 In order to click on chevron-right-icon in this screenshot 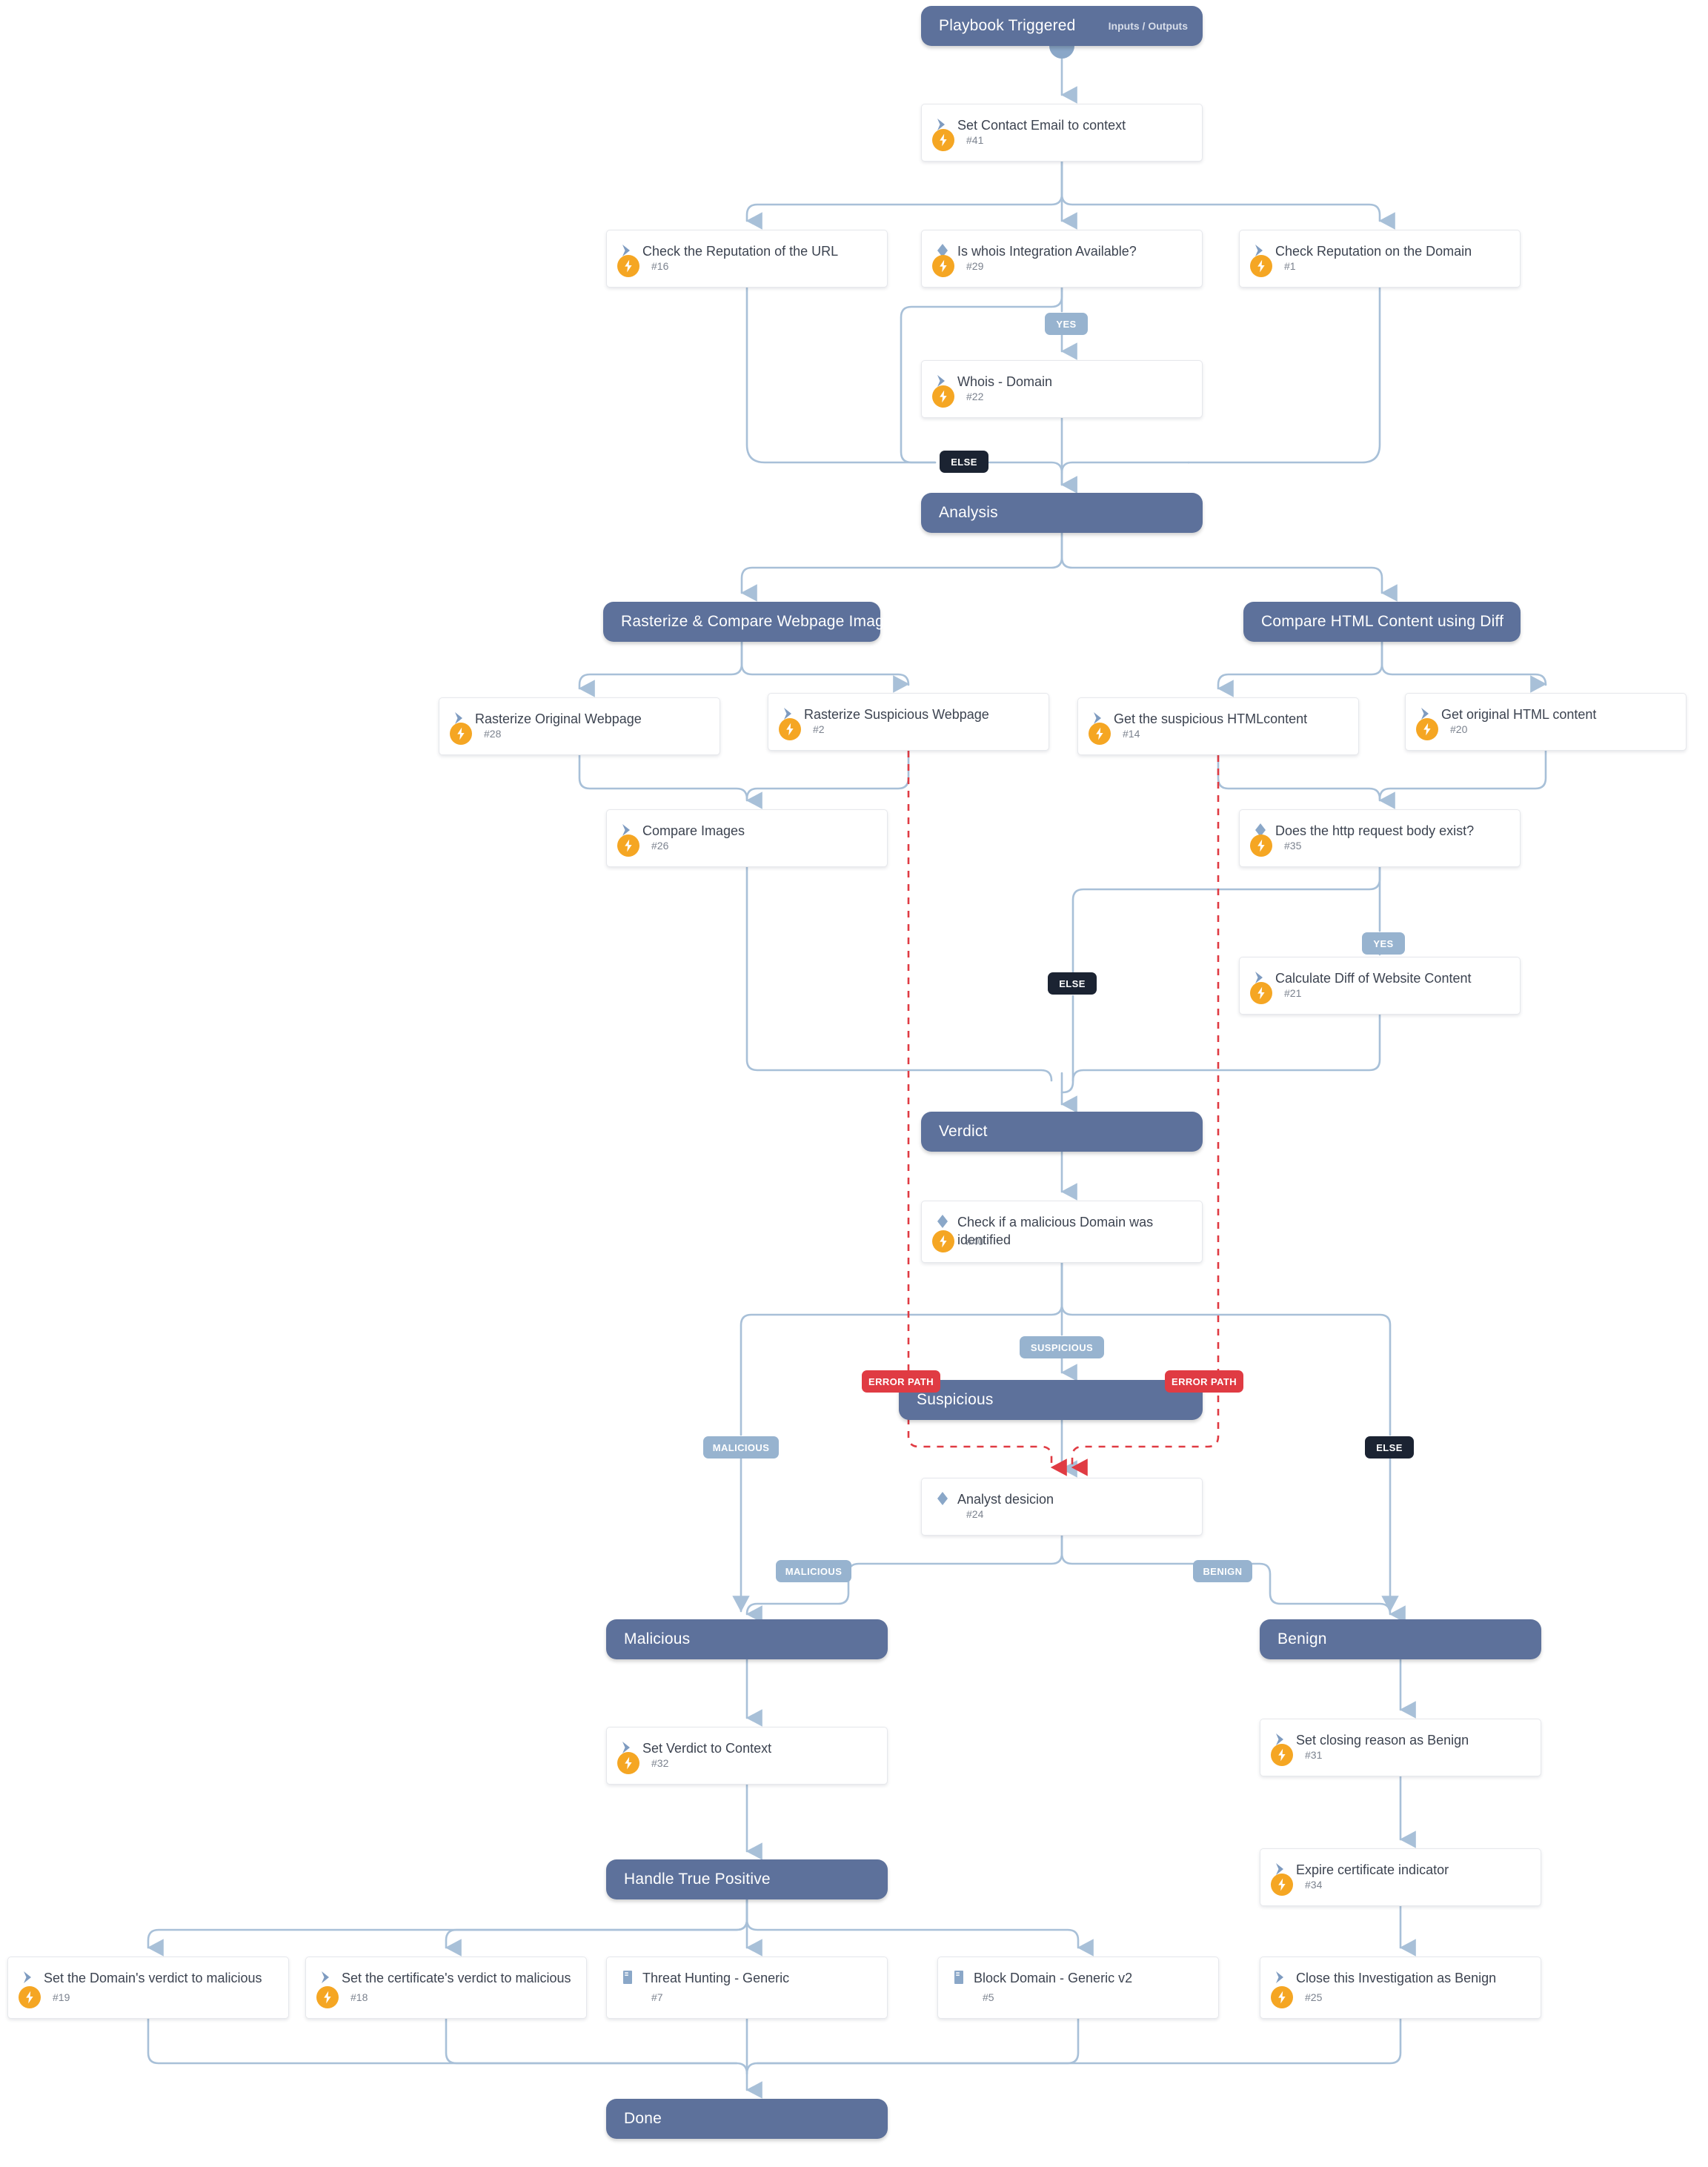, I will do `click(1279, 1977)`.